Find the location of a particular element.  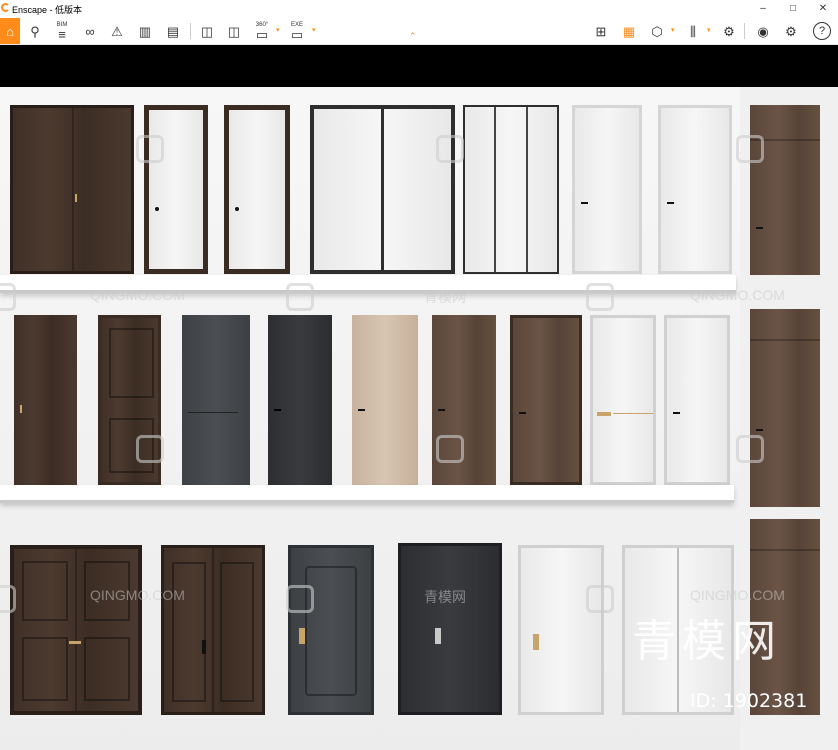

screenshot-button: ◫ is located at coordinates (207, 31).